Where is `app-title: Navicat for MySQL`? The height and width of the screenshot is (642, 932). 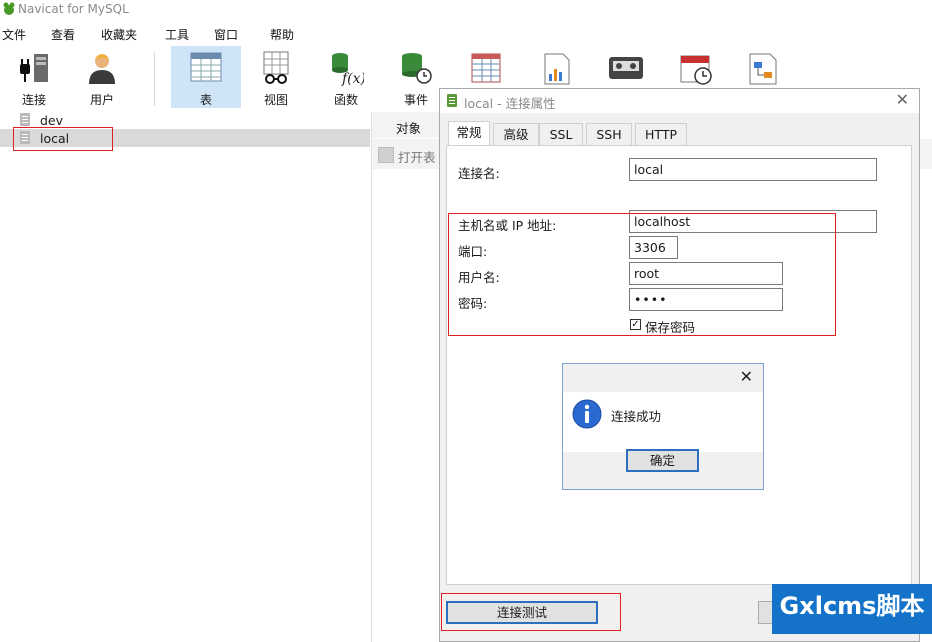 app-title: Navicat for MySQL is located at coordinates (73, 9).